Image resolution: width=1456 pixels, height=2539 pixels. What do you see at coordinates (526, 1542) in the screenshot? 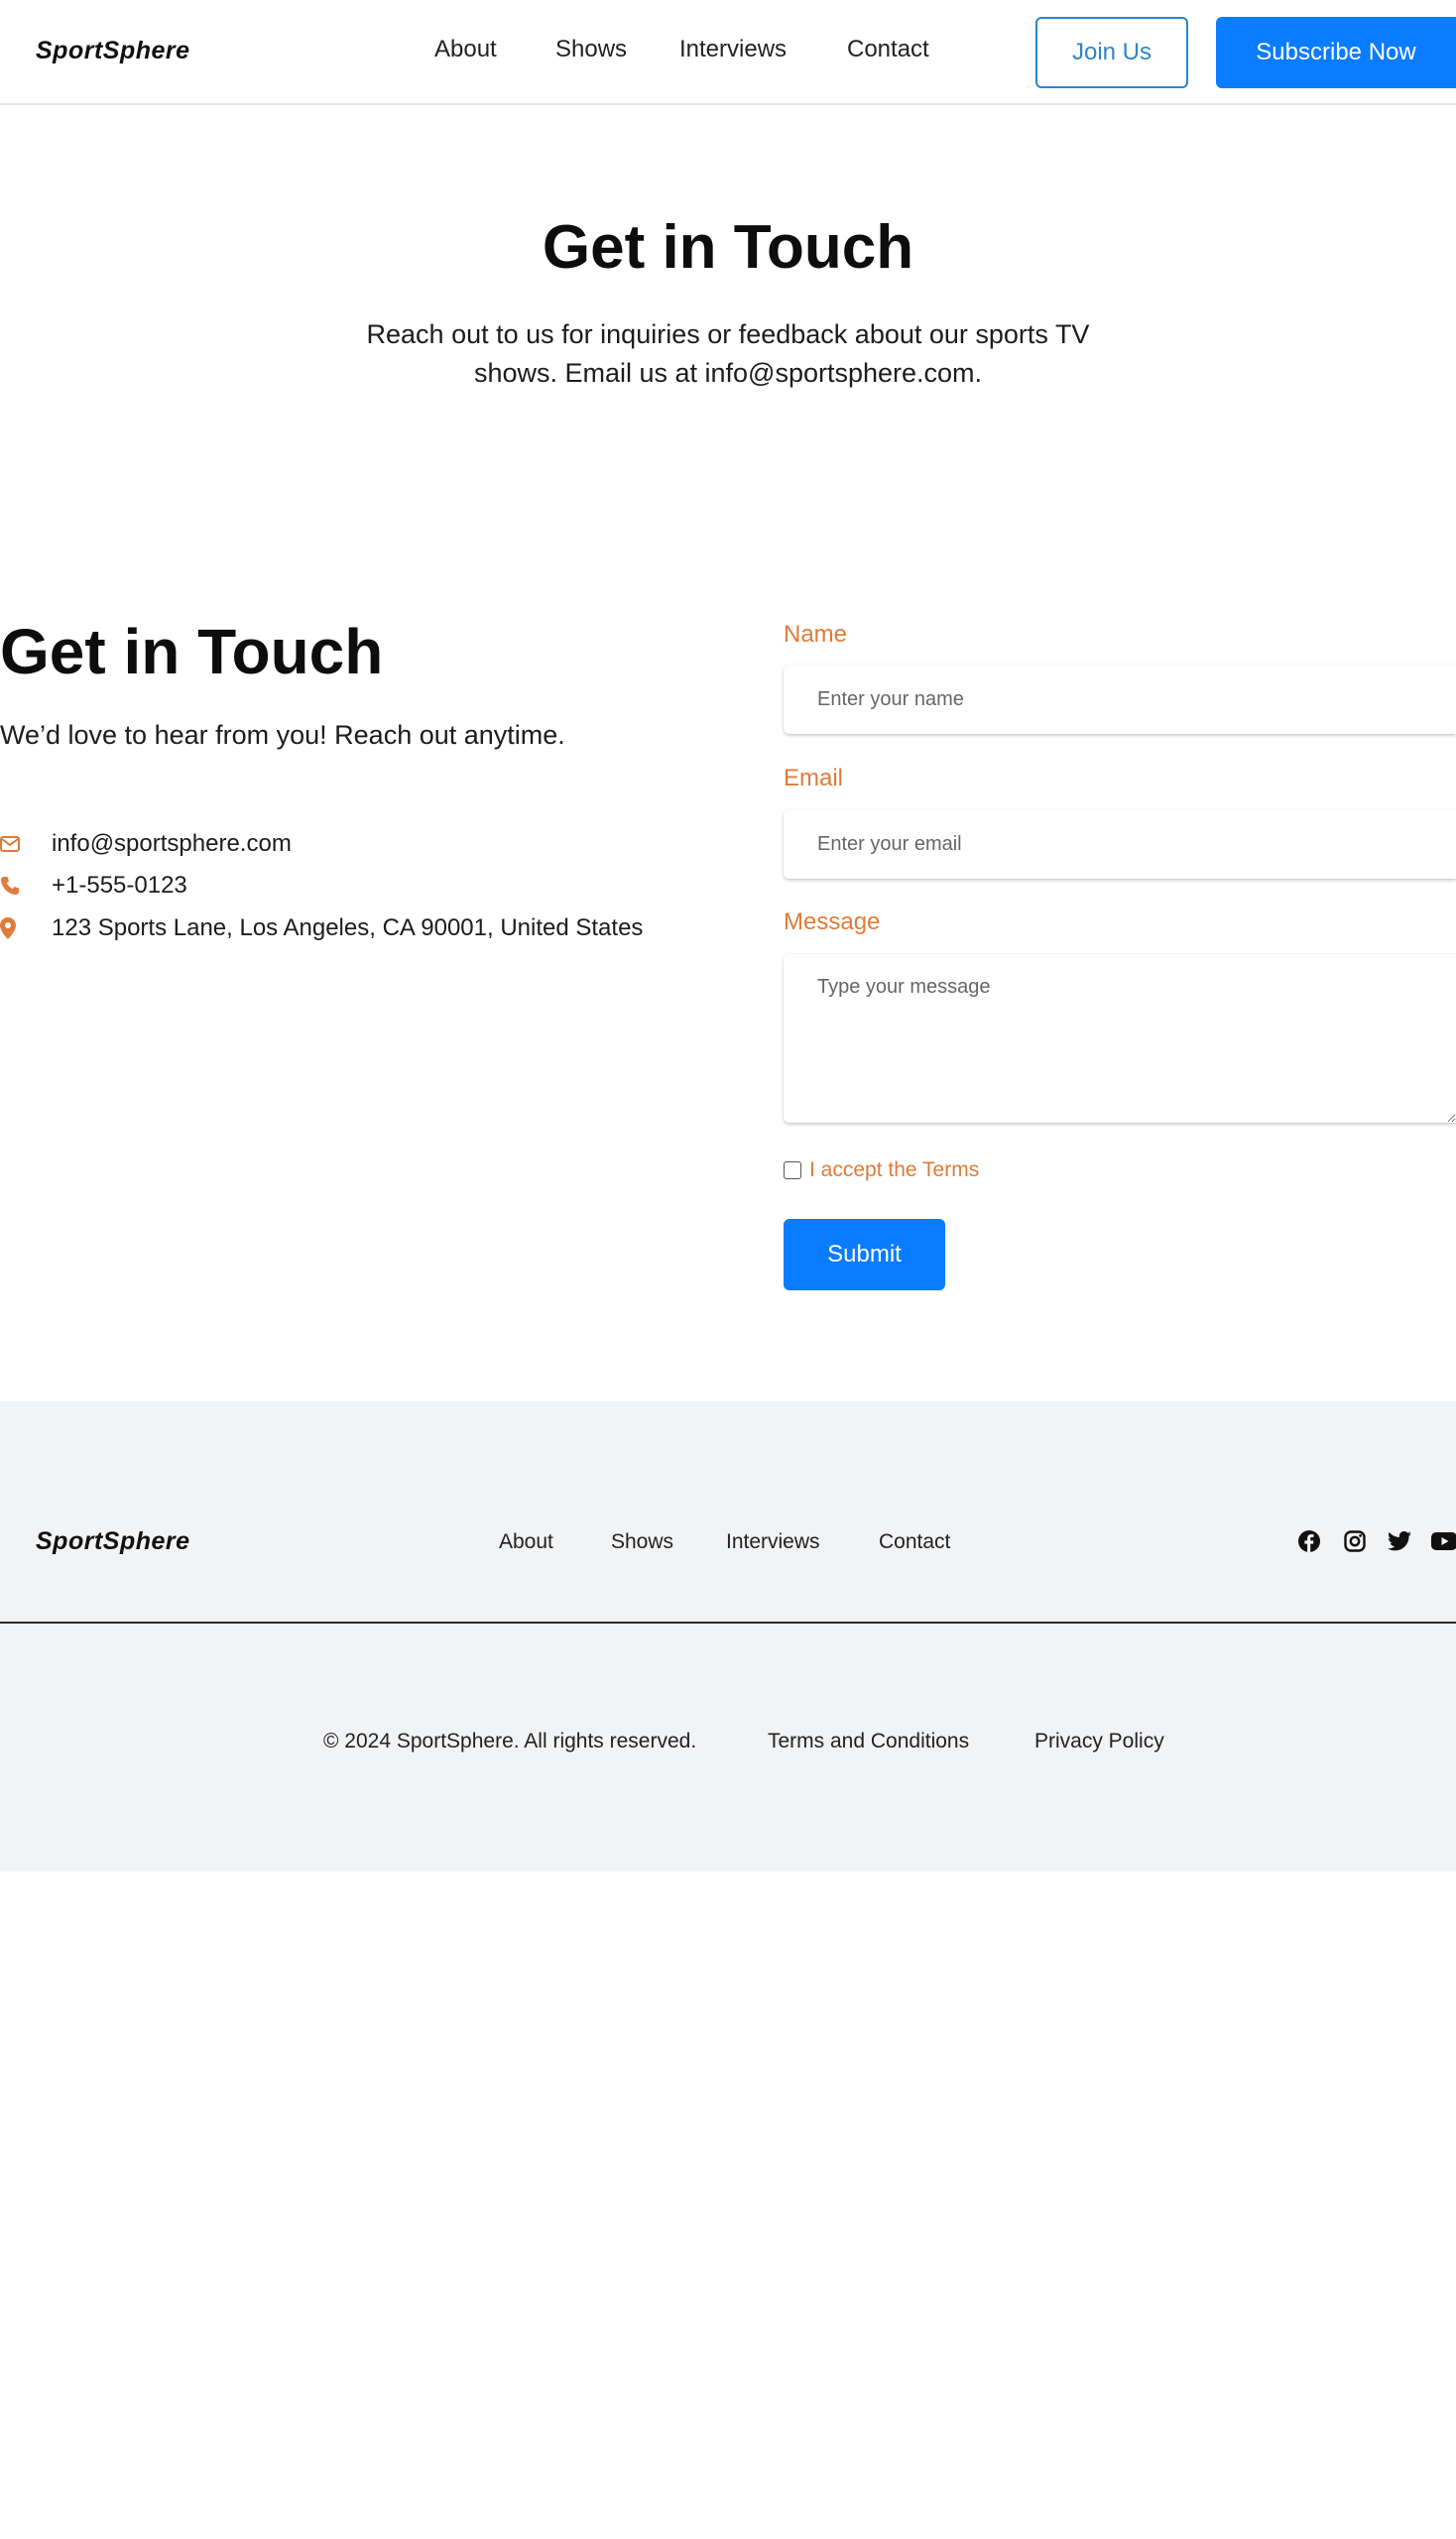
I see `footer-link-about: About` at bounding box center [526, 1542].